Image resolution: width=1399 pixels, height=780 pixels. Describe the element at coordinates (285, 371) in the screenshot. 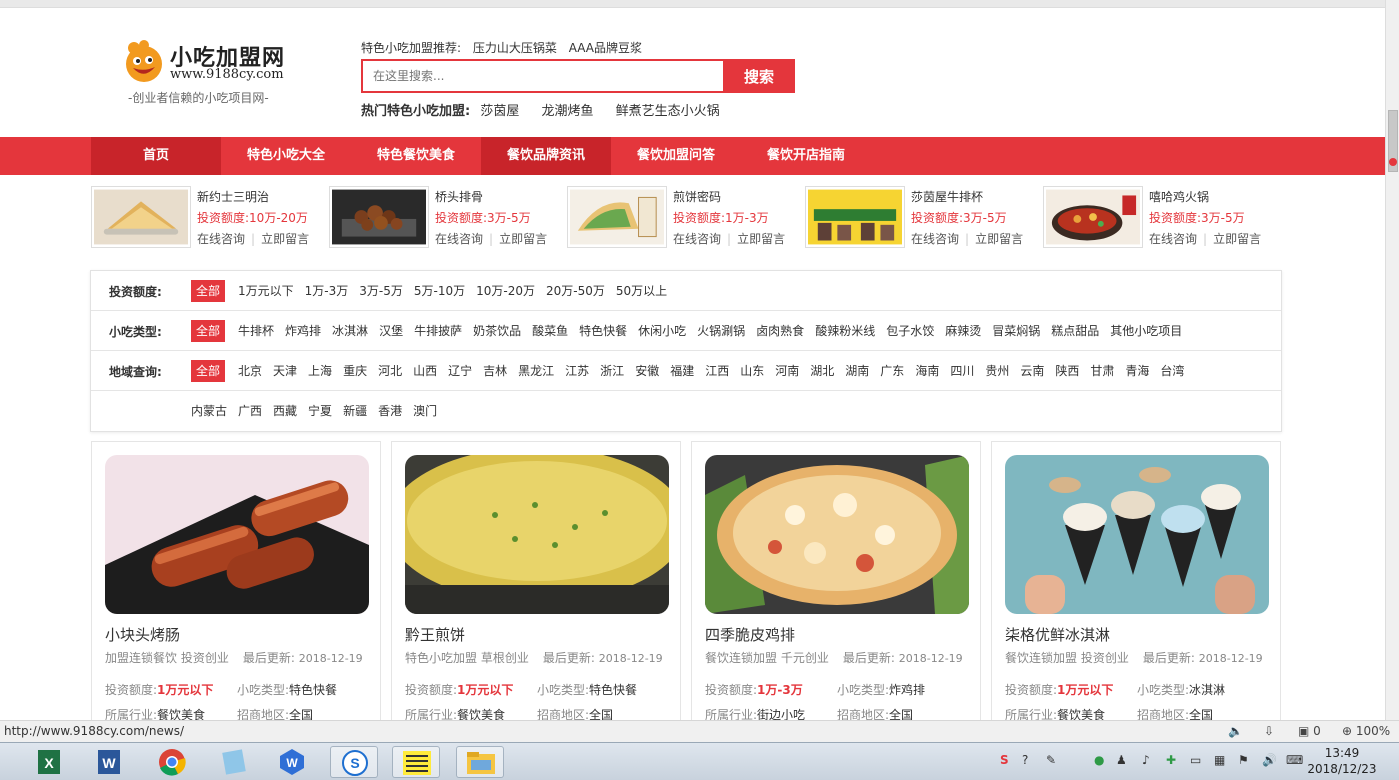

I see `filter-option-region: 天津` at that location.